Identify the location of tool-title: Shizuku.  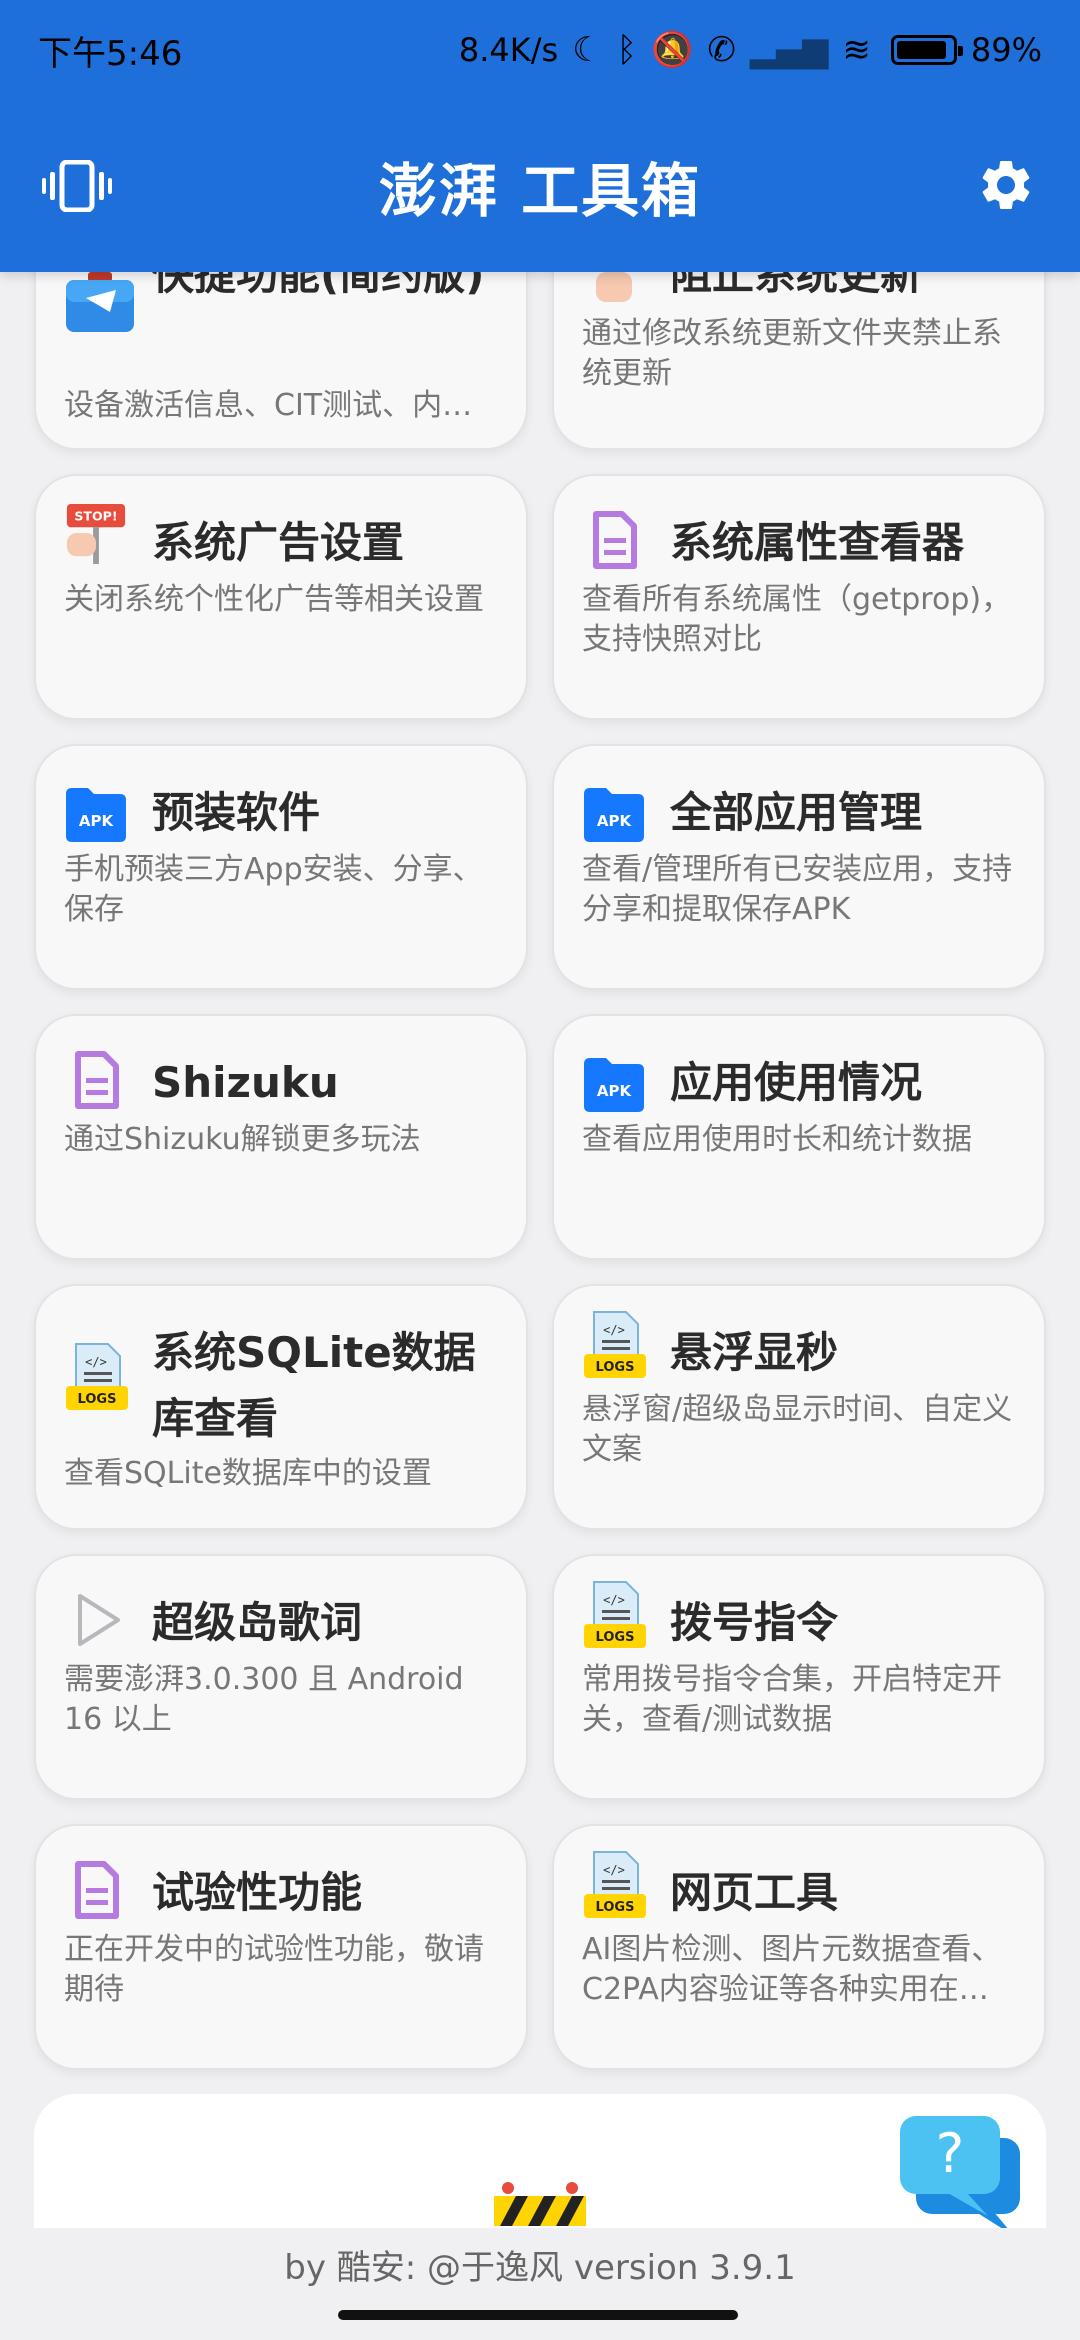
(245, 1082).